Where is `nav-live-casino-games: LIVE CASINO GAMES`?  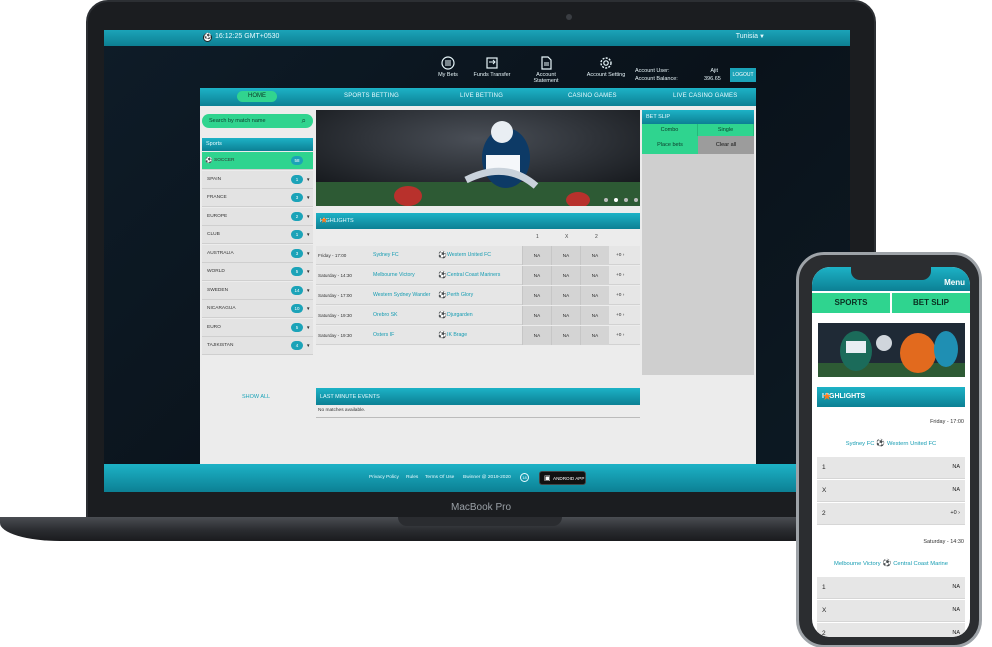
nav-live-casino-games: LIVE CASINO GAMES is located at coordinates (705, 96).